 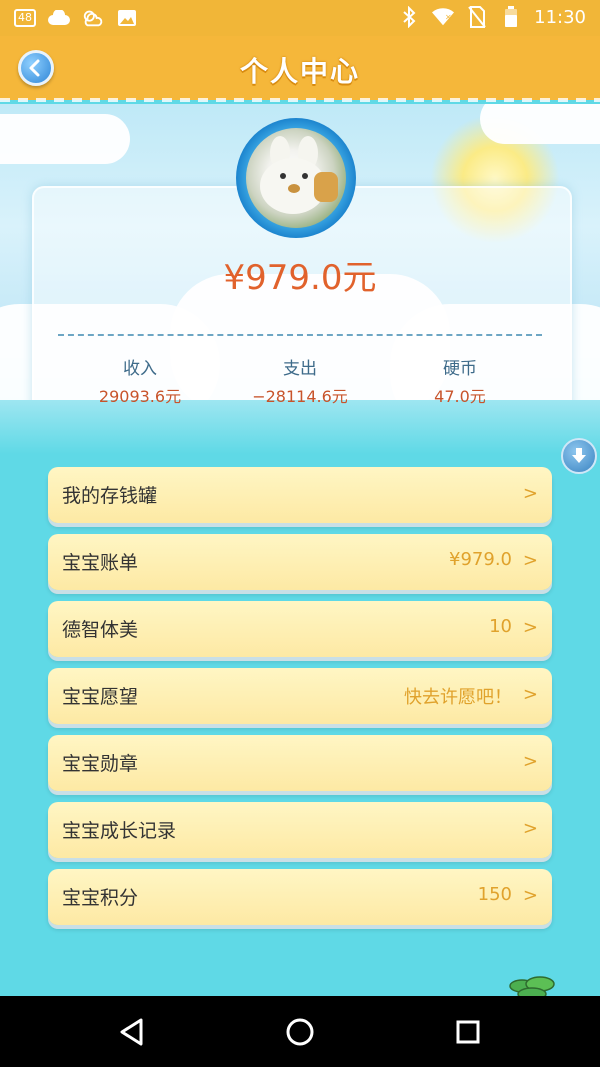 I want to click on stat-value: 29093.6元, so click(x=140, y=396).